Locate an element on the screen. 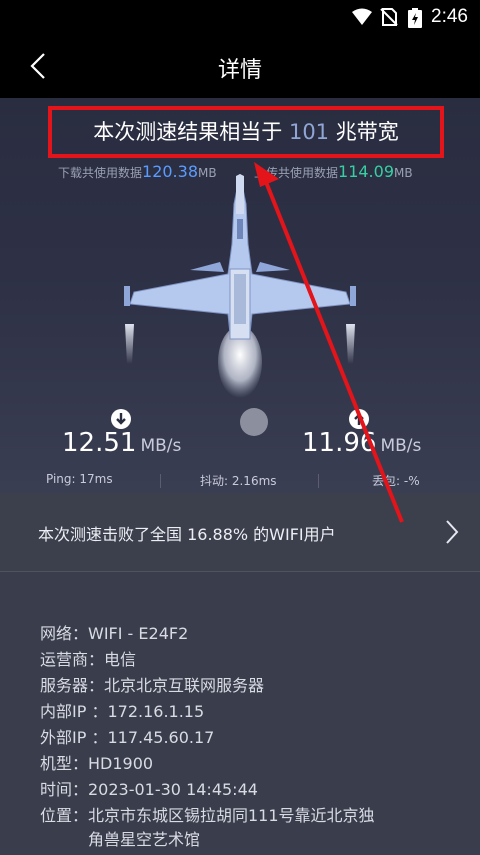 The width and height of the screenshot is (480, 855). download-speed: 12.51 MB/s is located at coordinates (121, 443).